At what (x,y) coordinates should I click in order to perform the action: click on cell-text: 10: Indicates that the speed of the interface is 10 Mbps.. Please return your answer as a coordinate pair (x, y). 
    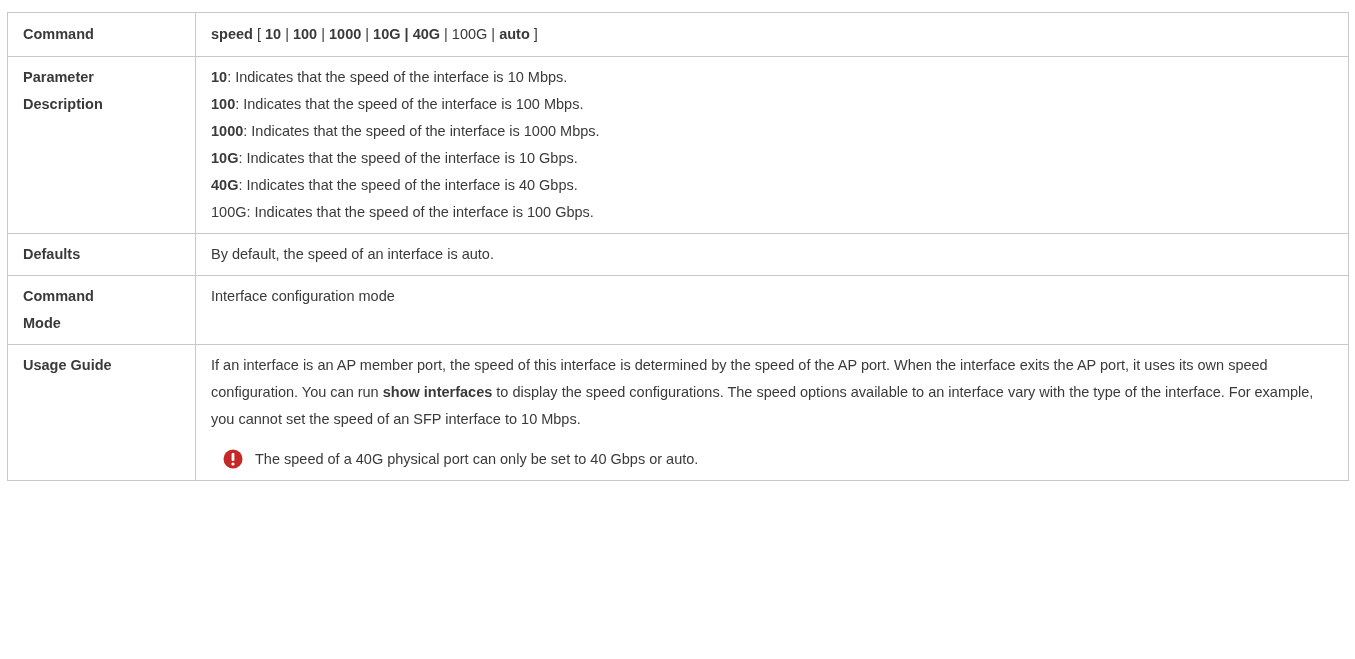
    Looking at the image, I should click on (390, 77).